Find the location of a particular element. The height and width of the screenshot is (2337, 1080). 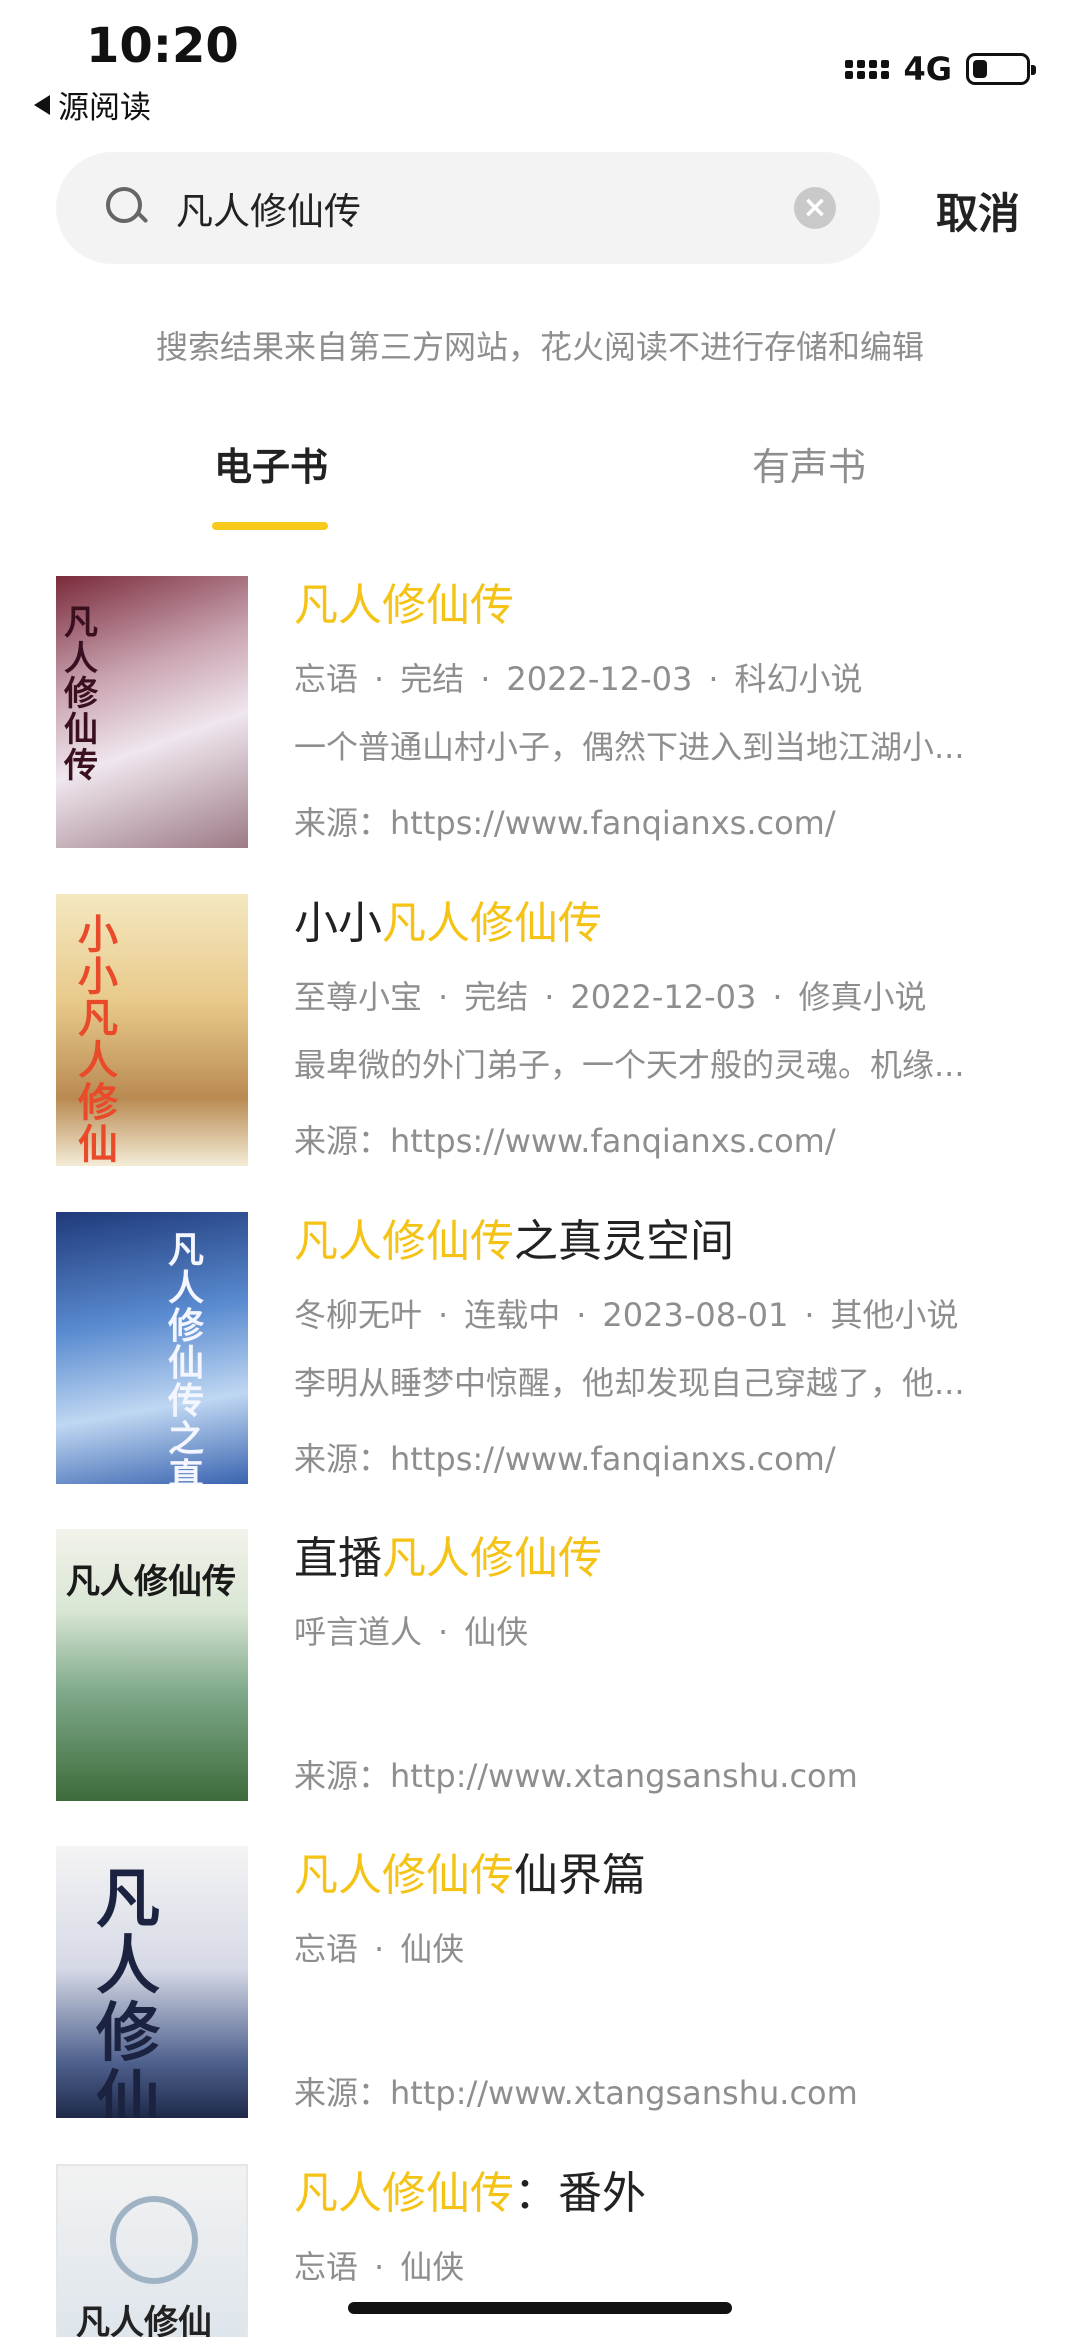

book-title: 小小凡人修仙传 is located at coordinates (448, 923).